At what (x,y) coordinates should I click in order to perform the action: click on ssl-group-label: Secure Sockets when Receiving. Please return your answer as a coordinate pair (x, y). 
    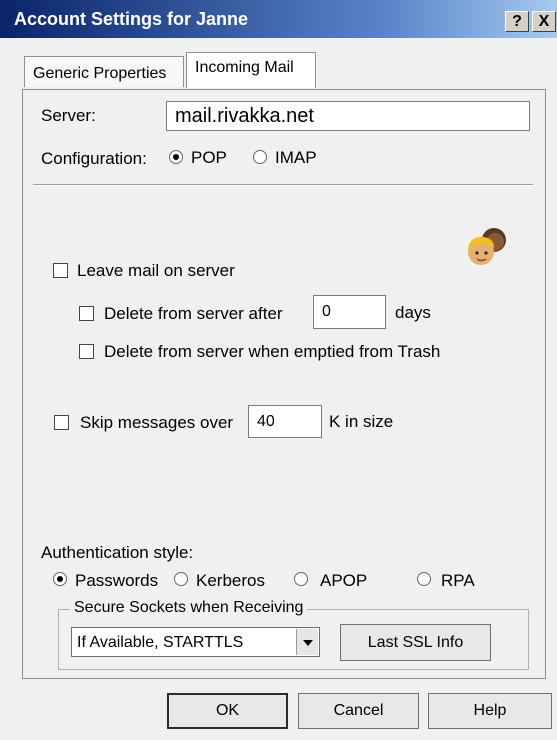
    Looking at the image, I should click on (189, 608).